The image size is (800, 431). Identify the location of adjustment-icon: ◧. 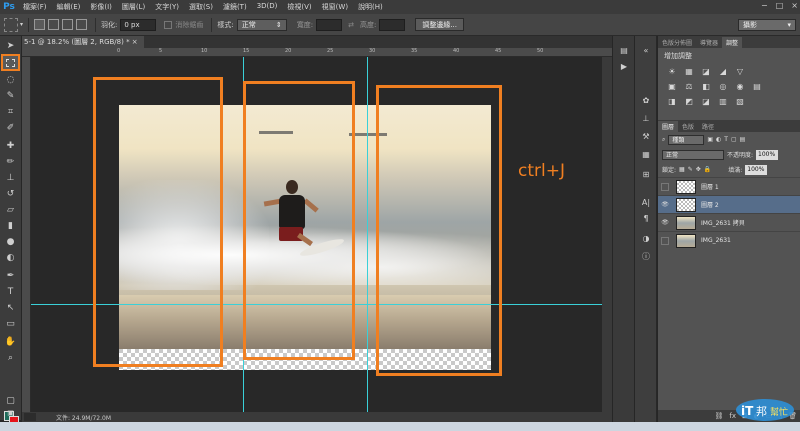
(706, 86).